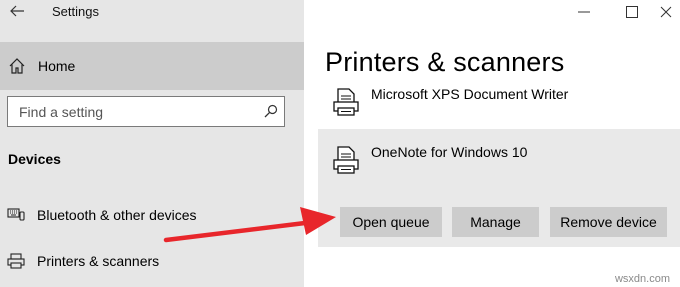 The width and height of the screenshot is (680, 287). Describe the element at coordinates (666, 12) in the screenshot. I see `close-icon` at that location.